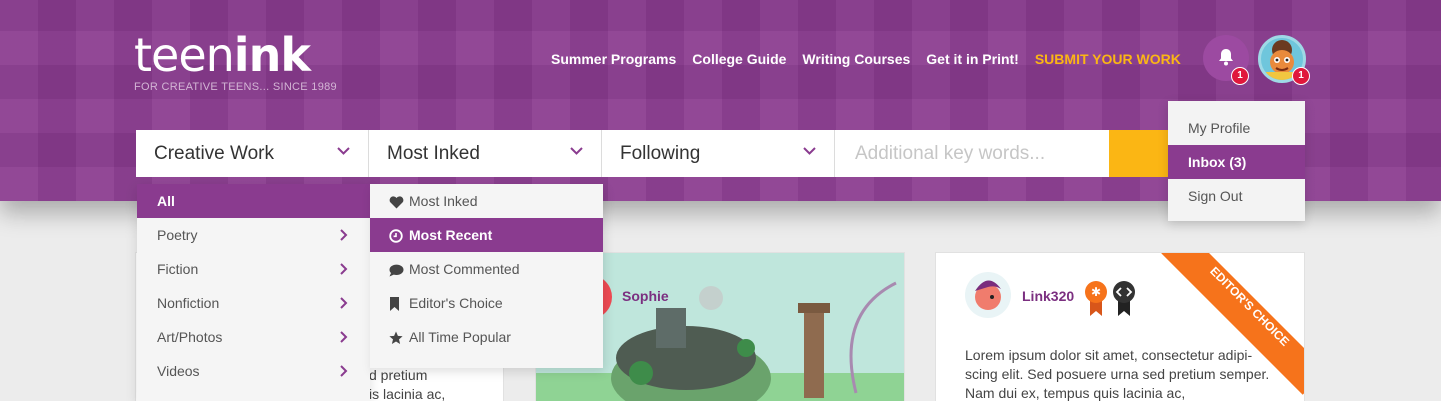  I want to click on profile-dropdown-menu: My Profile Inbox (3) Sign Out, so click(1236, 161).